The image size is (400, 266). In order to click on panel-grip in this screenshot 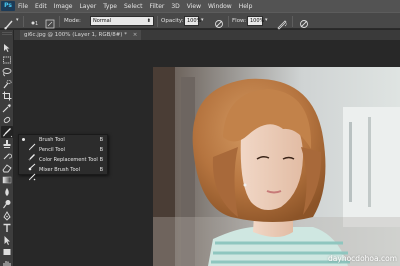, I will do `click(7, 33)`.